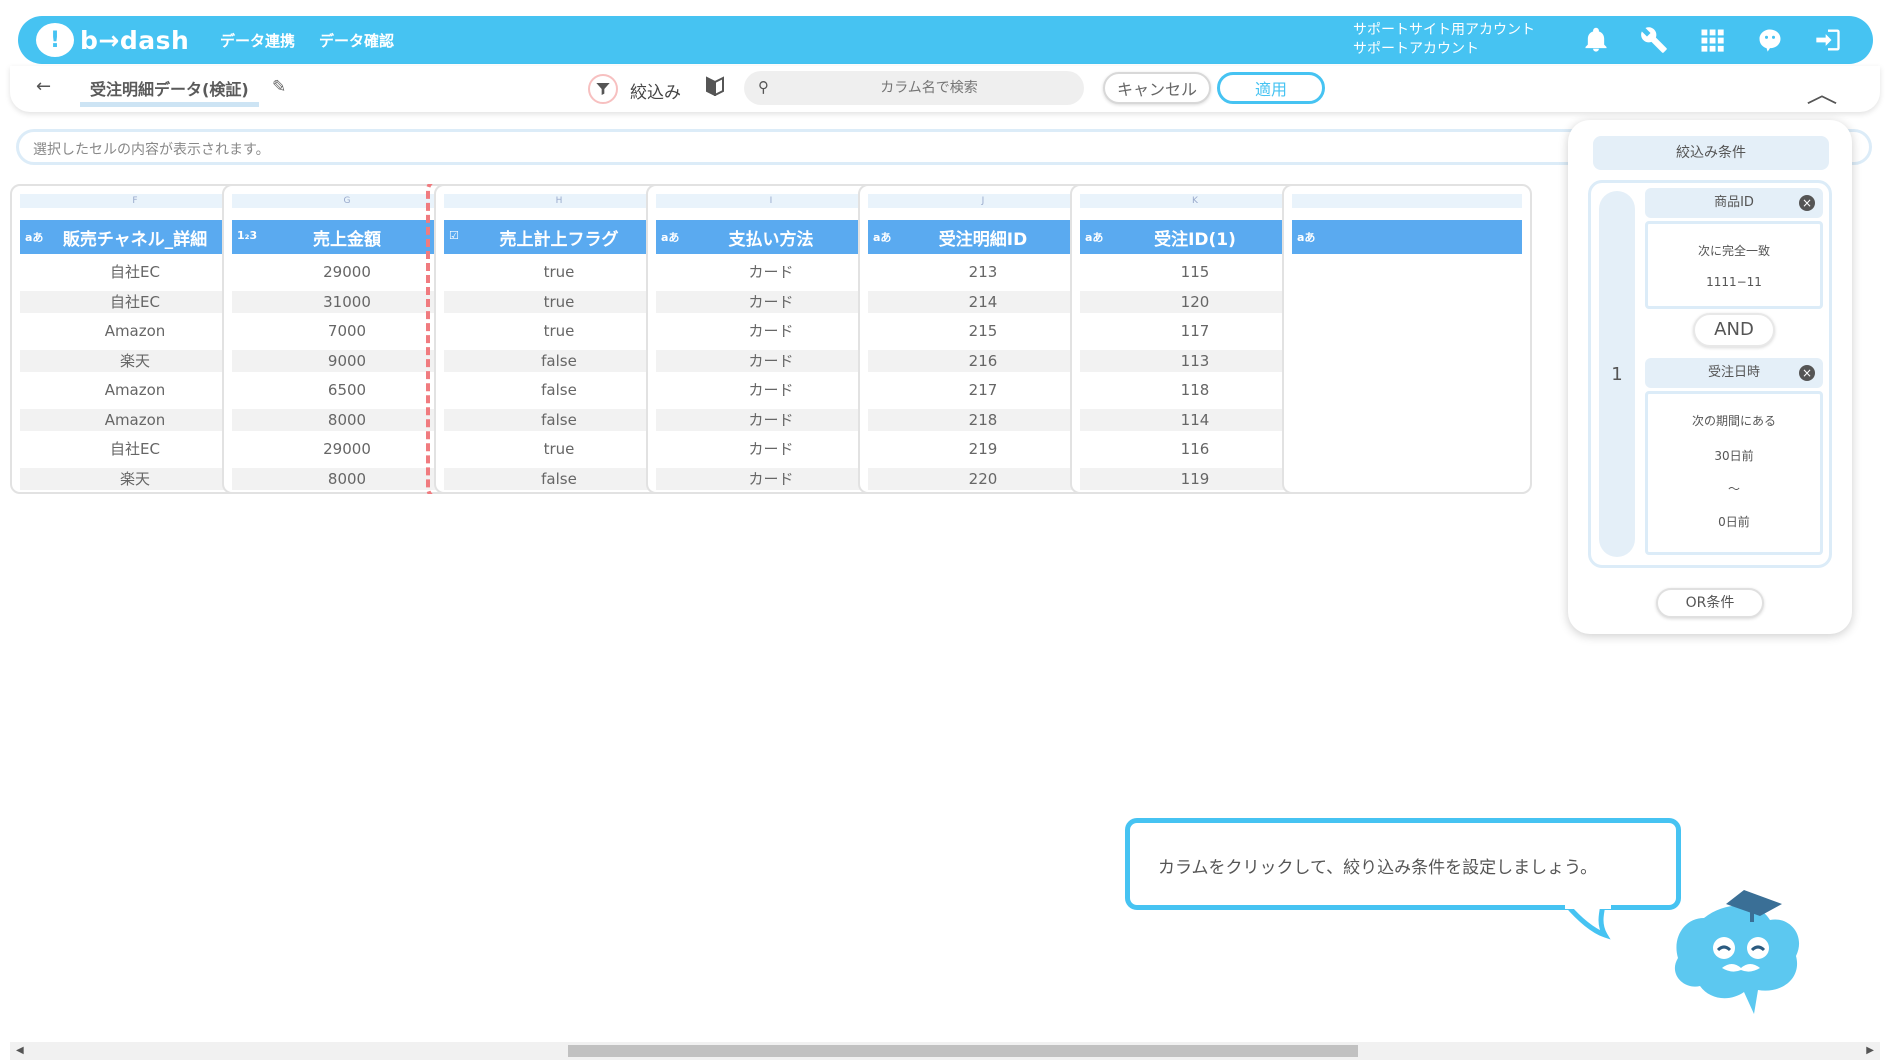 Image resolution: width=1890 pixels, height=1063 pixels. Describe the element at coordinates (347, 237) in the screenshot. I see `column-header: 1₂3 売上金額` at that location.